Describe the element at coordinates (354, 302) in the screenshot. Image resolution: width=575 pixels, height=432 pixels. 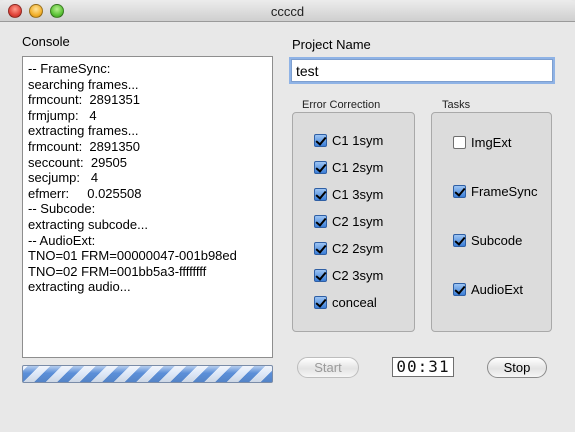
I see `error-correction-checkbox-label: conceal` at that location.